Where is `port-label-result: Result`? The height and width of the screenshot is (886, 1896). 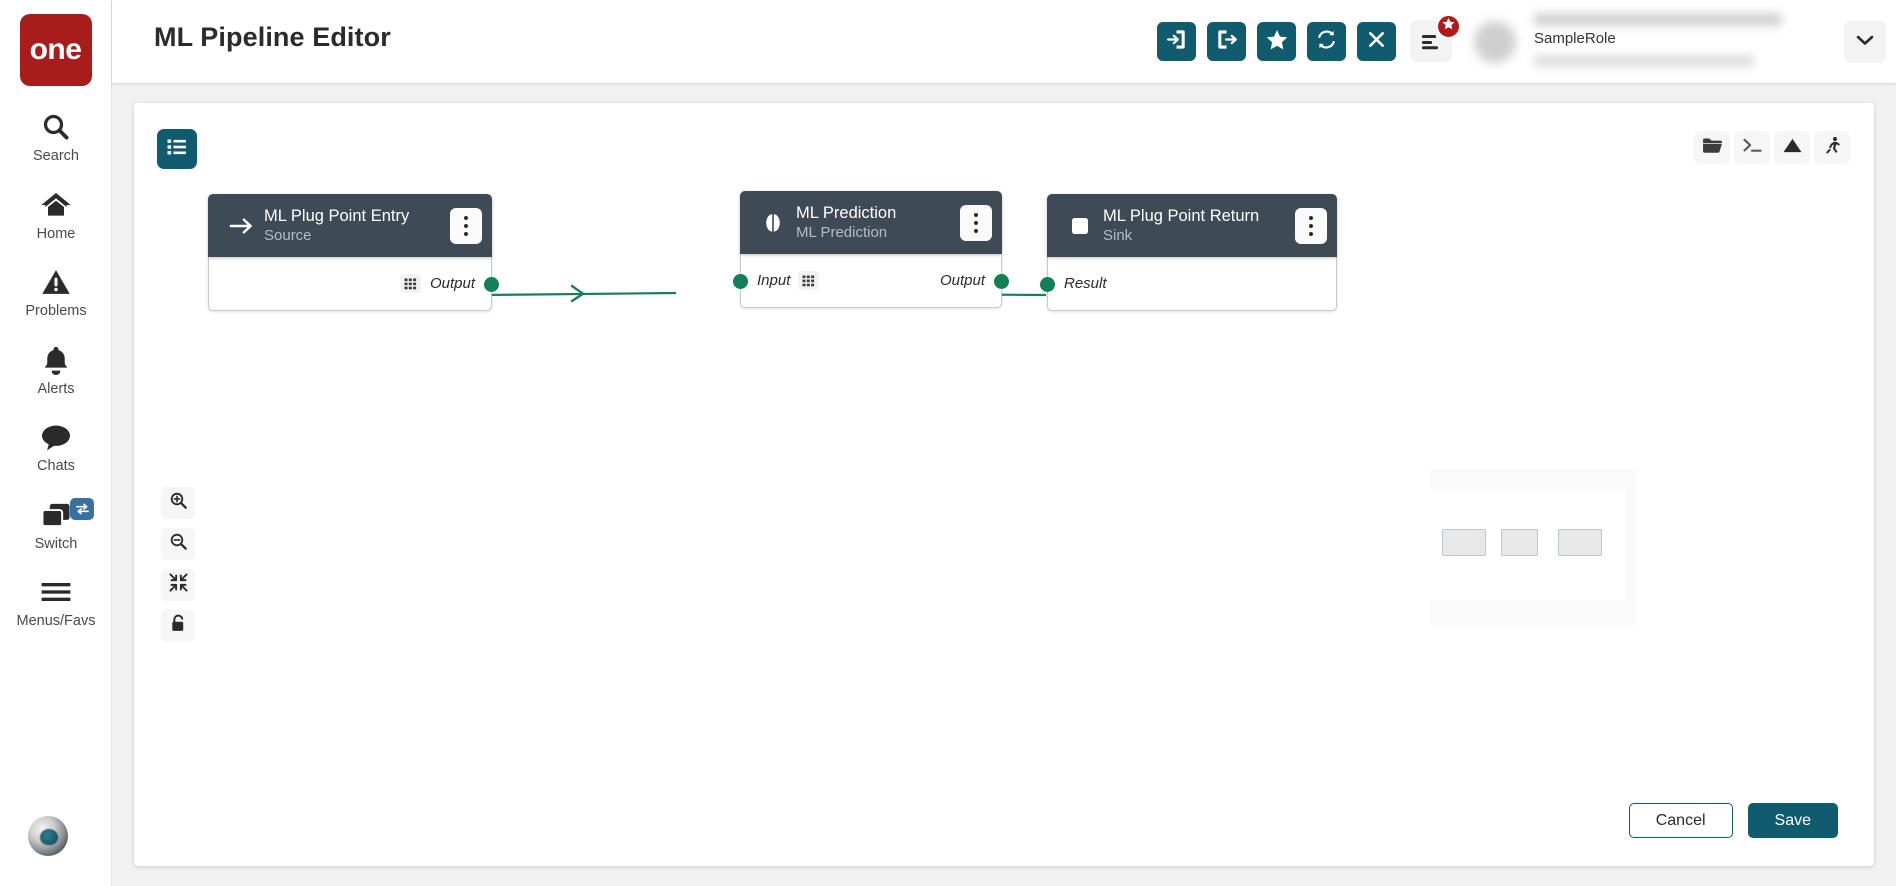 port-label-result: Result is located at coordinates (1085, 283).